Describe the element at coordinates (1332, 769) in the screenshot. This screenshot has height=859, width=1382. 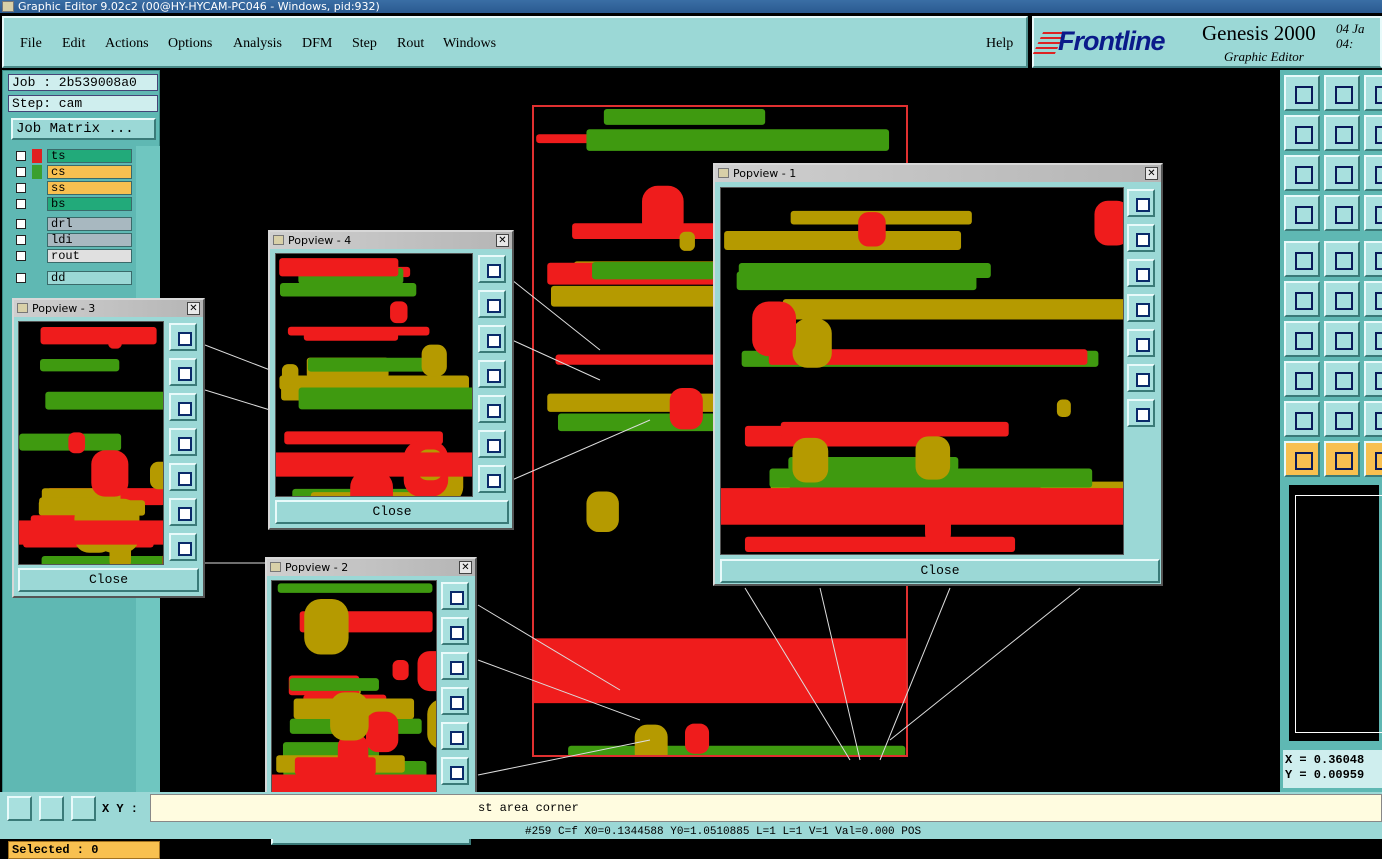
I see `cursor-coordinates: X = 0.36048 Y = 0.00959` at that location.